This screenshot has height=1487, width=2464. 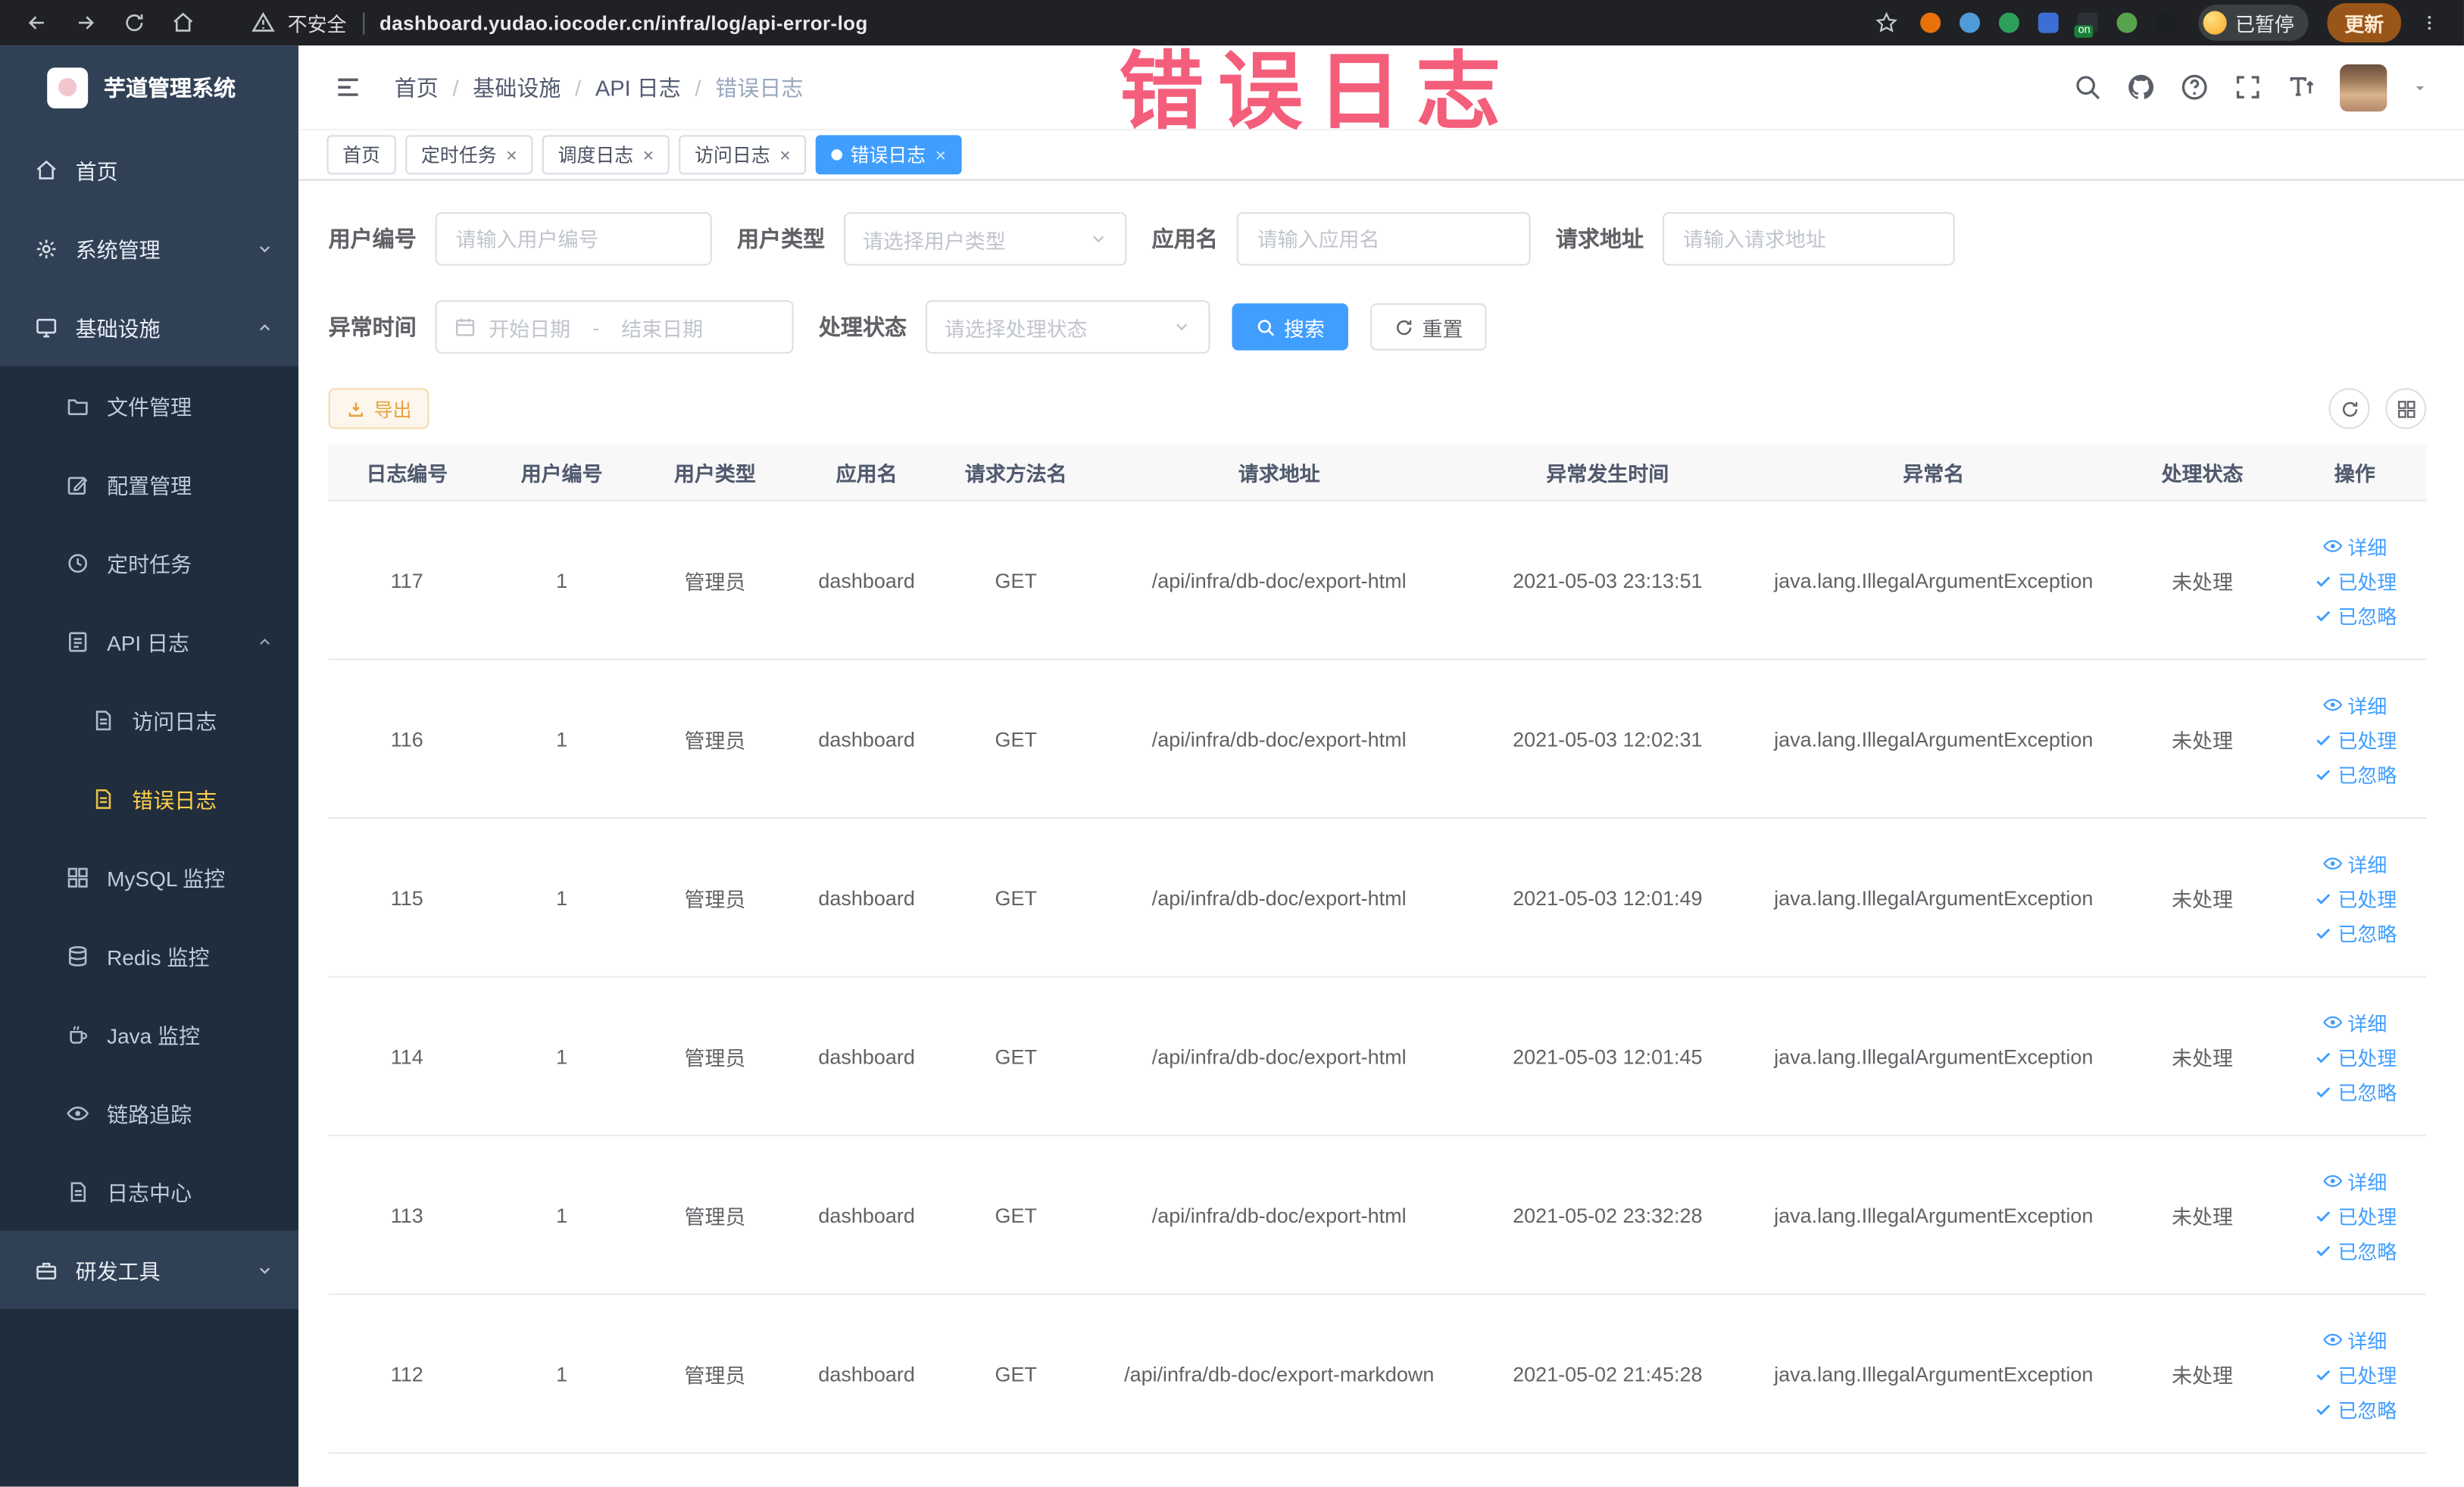 What do you see at coordinates (2248, 87) in the screenshot?
I see `fullscreen-icon` at bounding box center [2248, 87].